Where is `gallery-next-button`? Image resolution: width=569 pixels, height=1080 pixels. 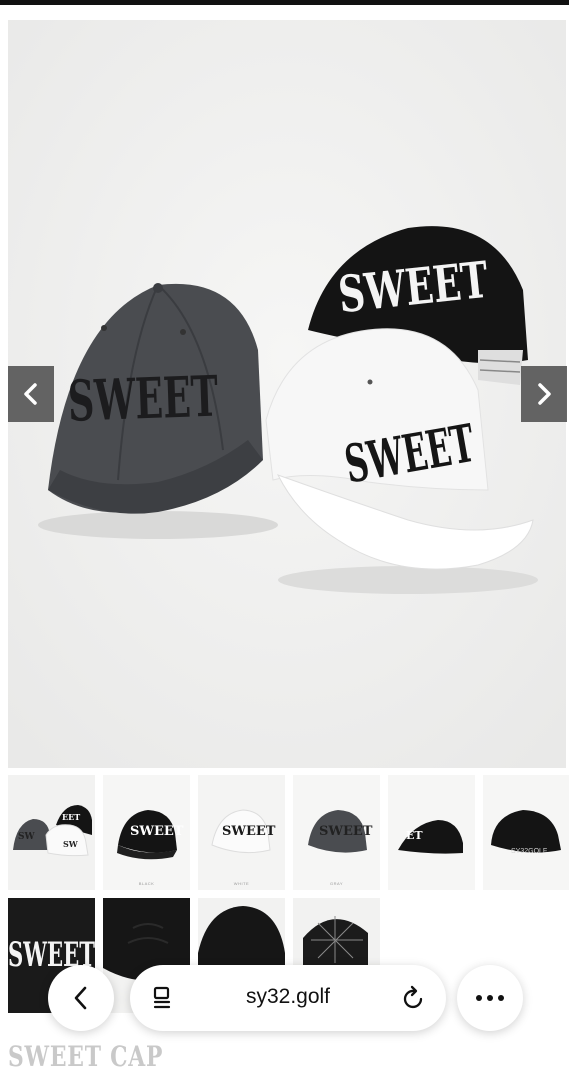 gallery-next-button is located at coordinates (544, 394).